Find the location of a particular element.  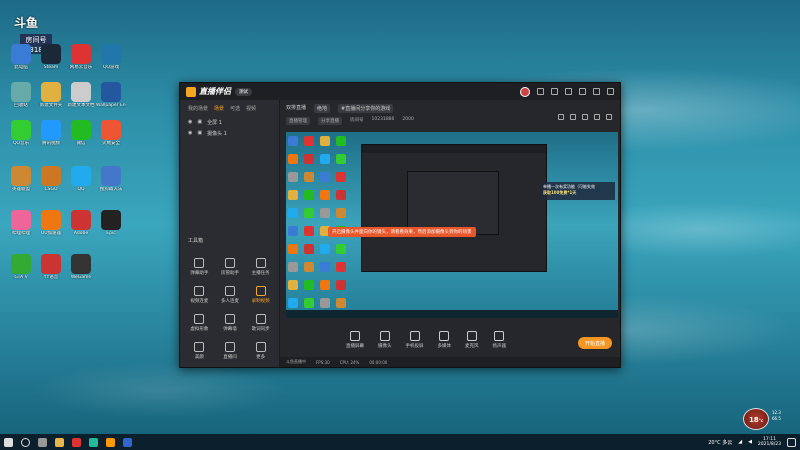

toolbox-item: 房管助手 is located at coordinates (230, 267).